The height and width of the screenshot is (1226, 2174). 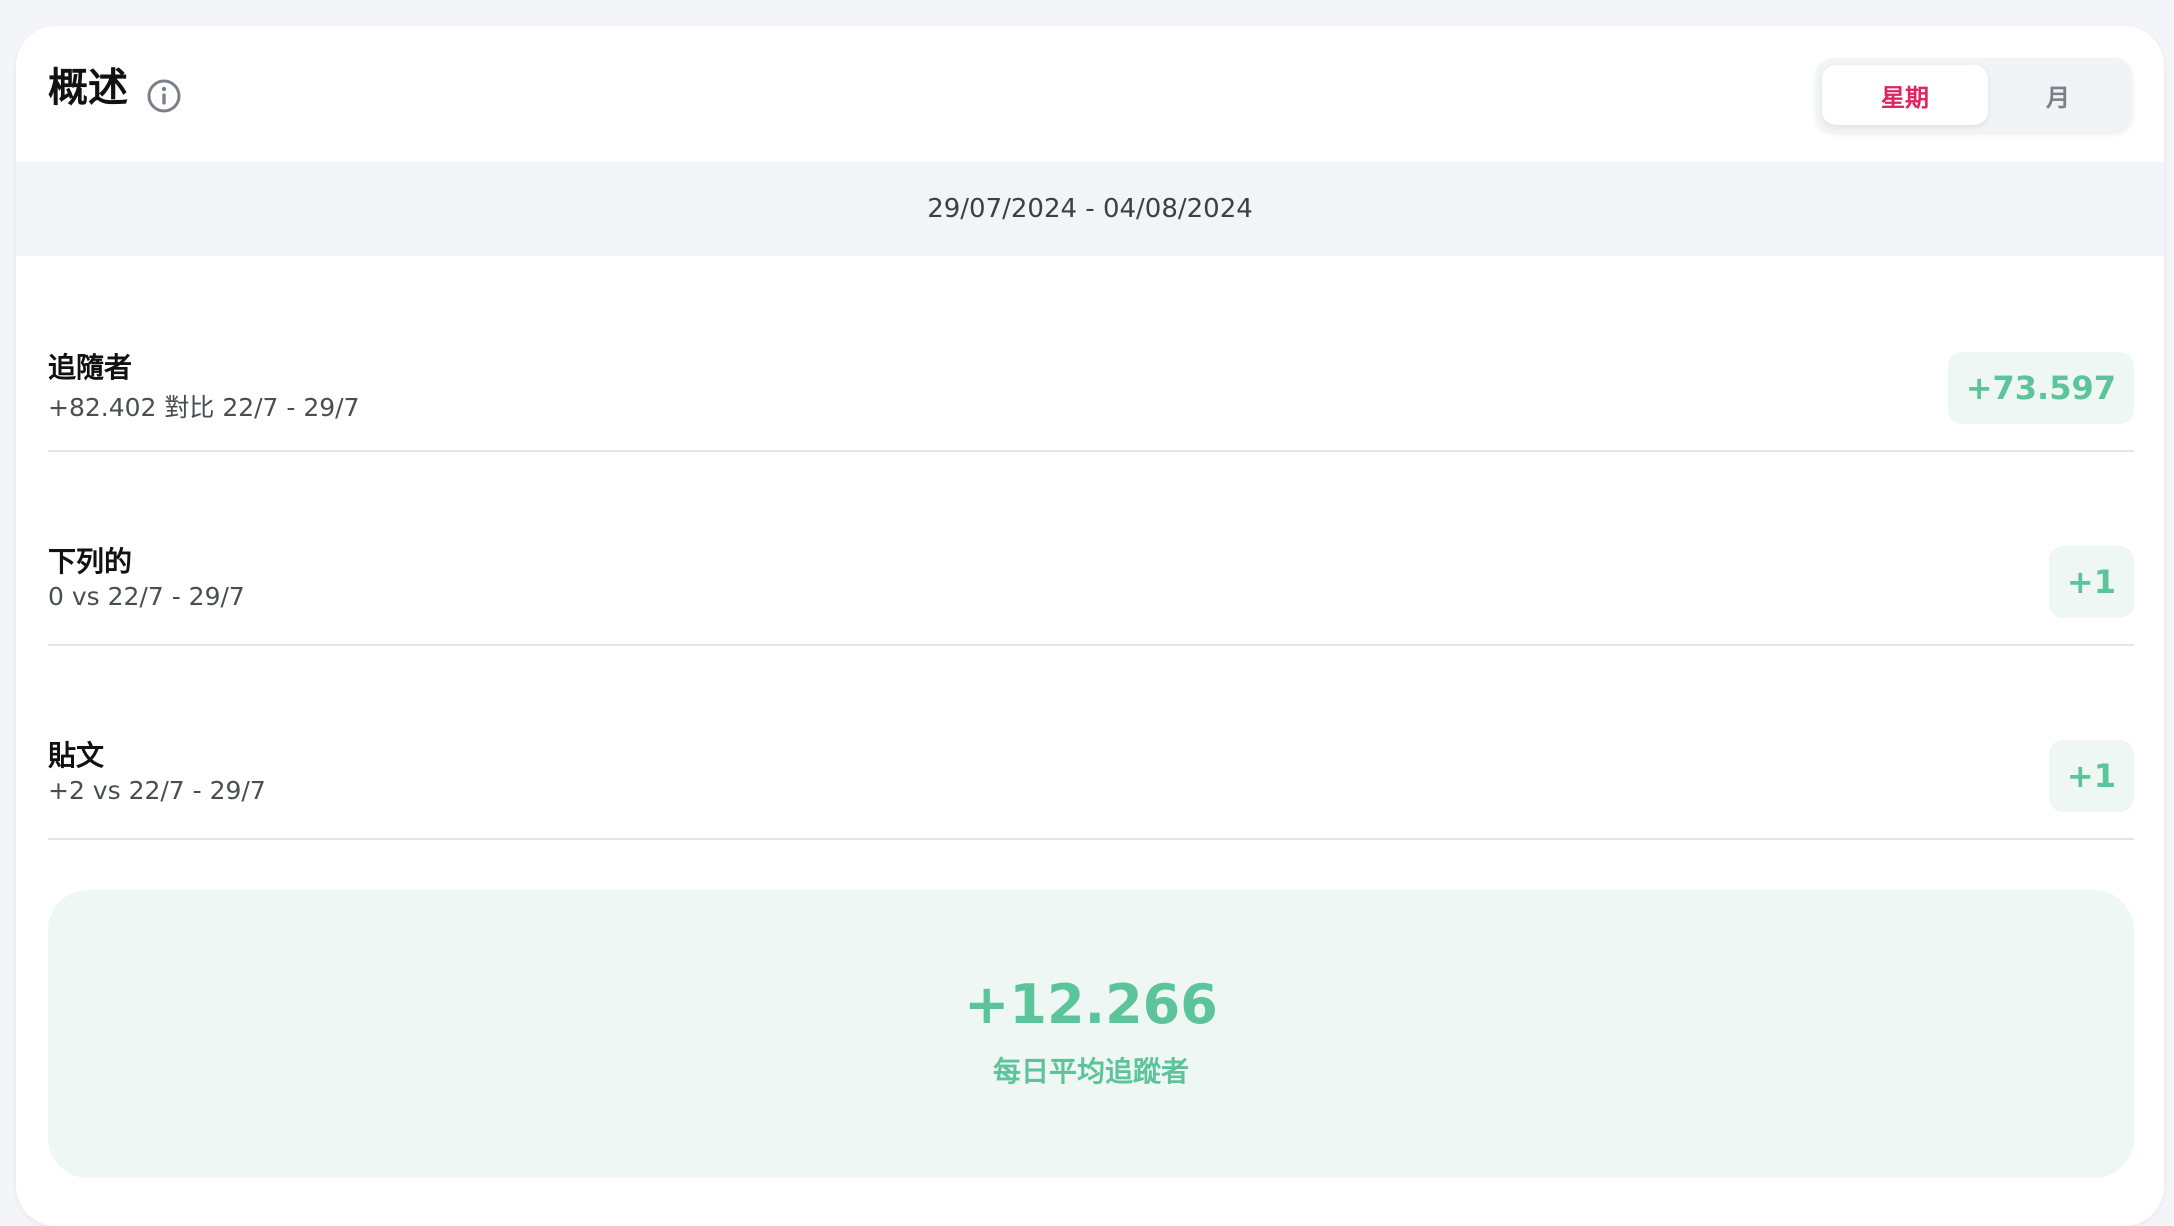 What do you see at coordinates (1090, 94) in the screenshot?
I see `overview-header: 概述 星期 月` at bounding box center [1090, 94].